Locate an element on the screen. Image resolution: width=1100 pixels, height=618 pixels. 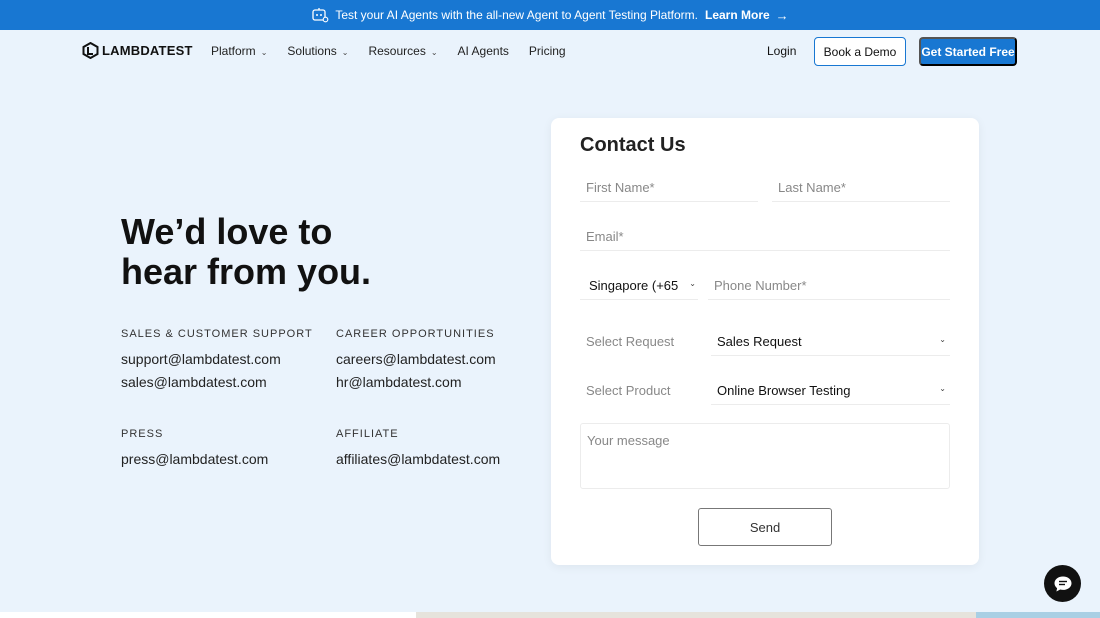
request-select-value: Sales Request is located at coordinates (759, 341).